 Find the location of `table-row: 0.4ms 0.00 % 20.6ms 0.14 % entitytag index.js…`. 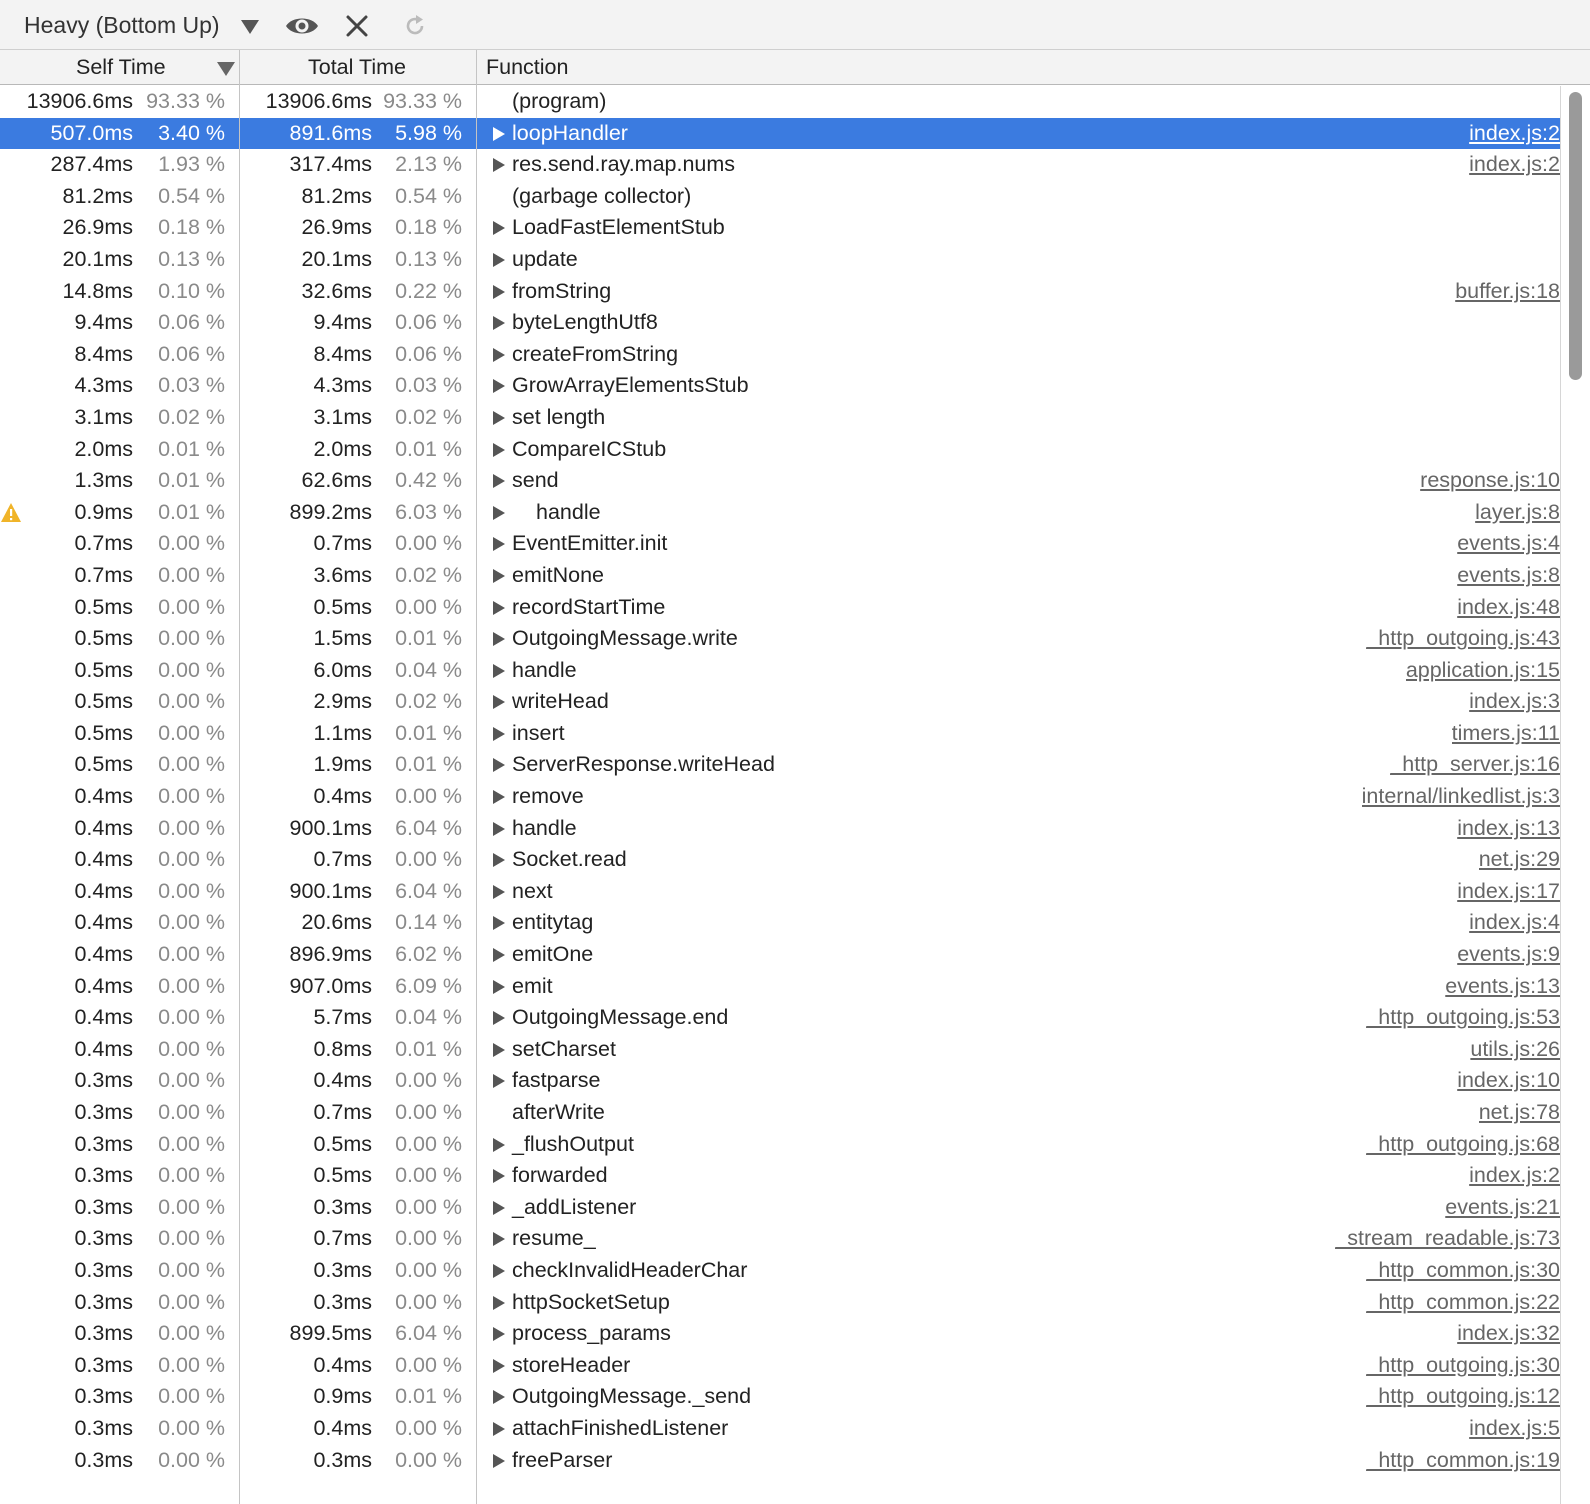

table-row: 0.4ms 0.00 % 20.6ms 0.14 % entitytag index.js… is located at coordinates (780, 923).